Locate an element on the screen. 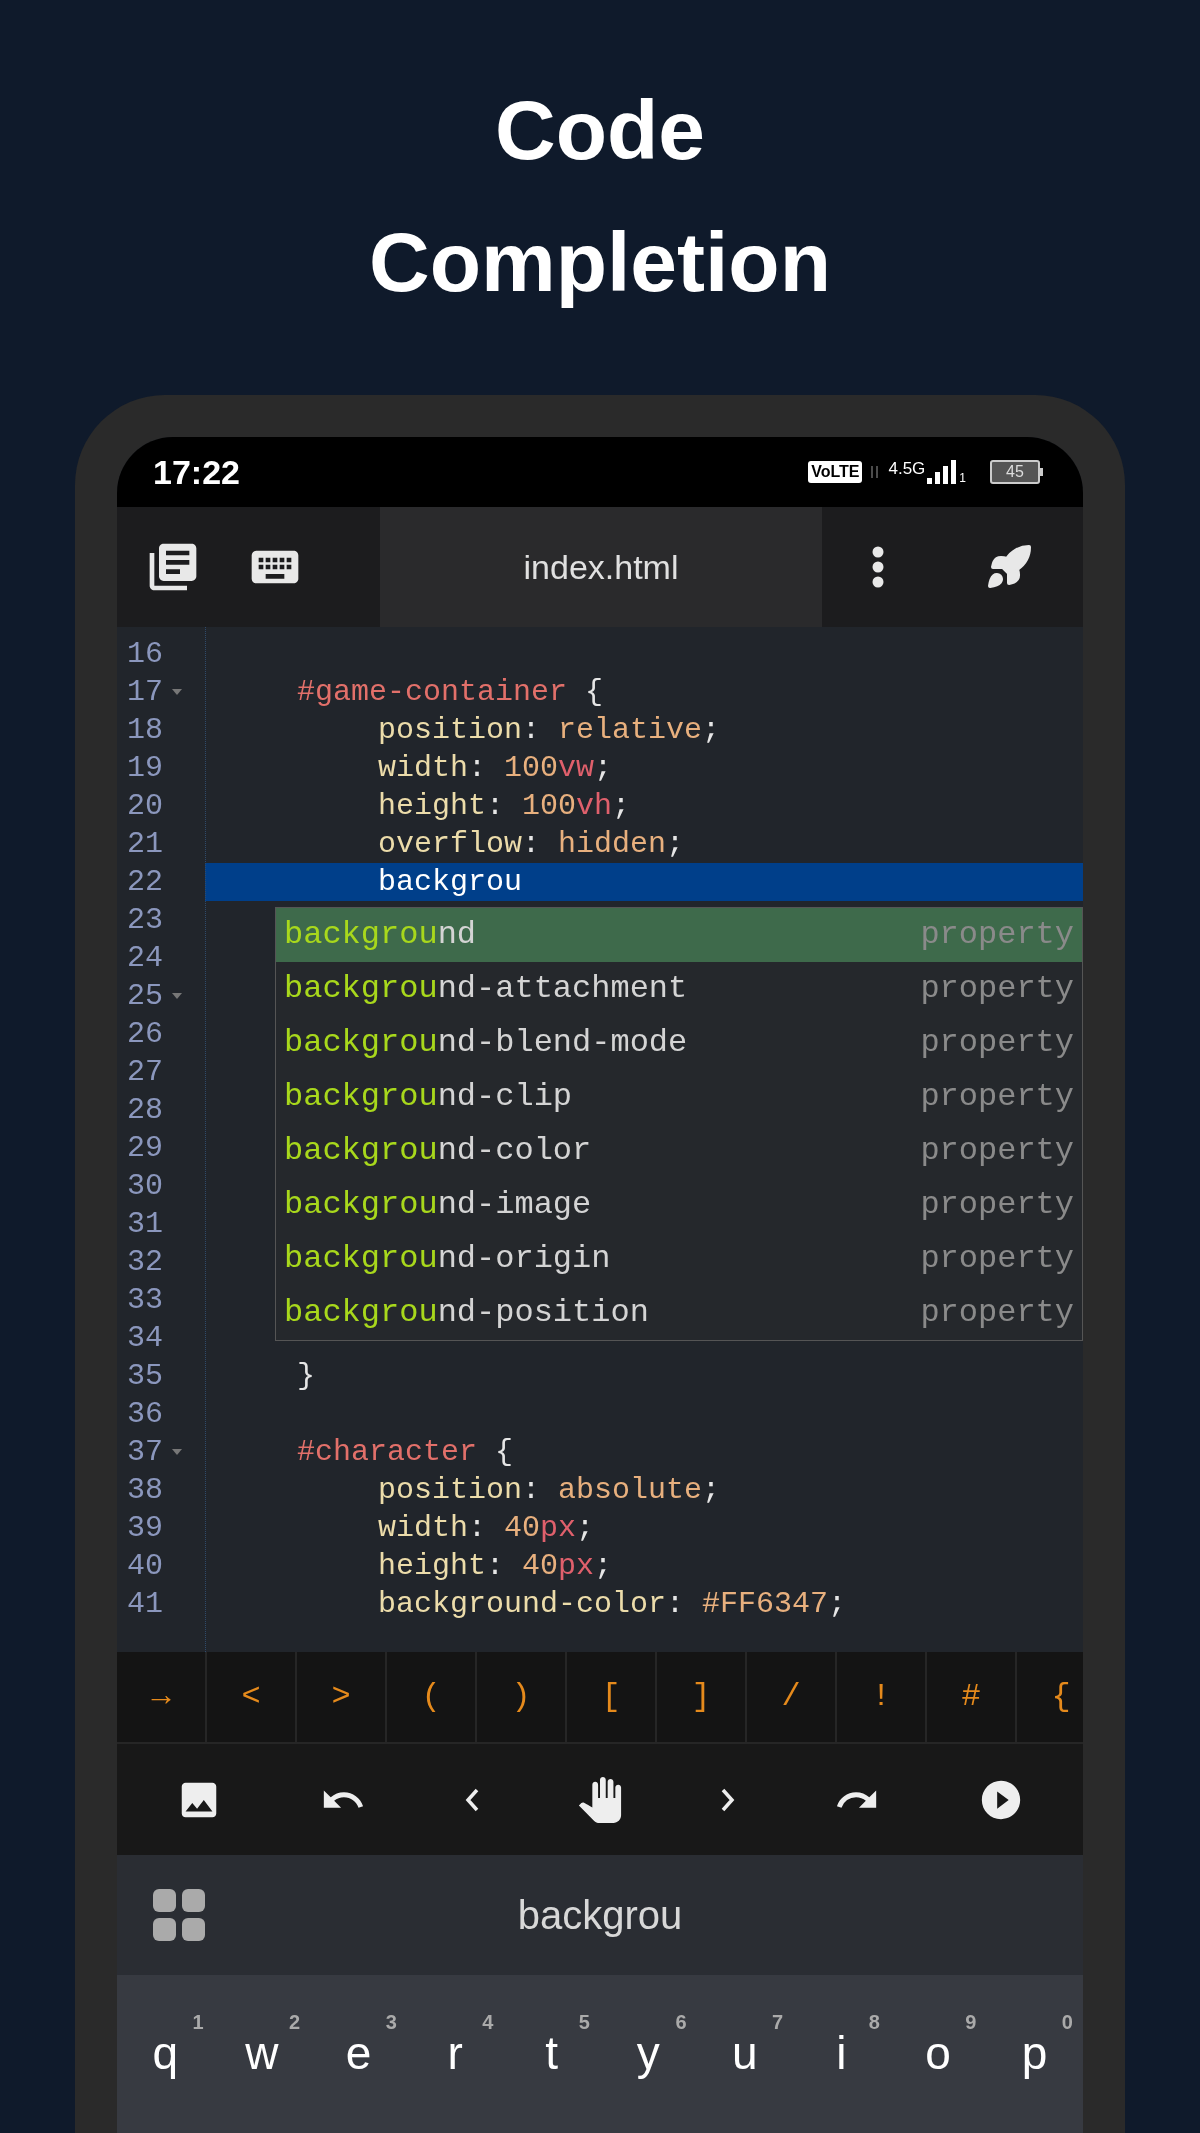  line-number: 17 is located at coordinates (145, 692).